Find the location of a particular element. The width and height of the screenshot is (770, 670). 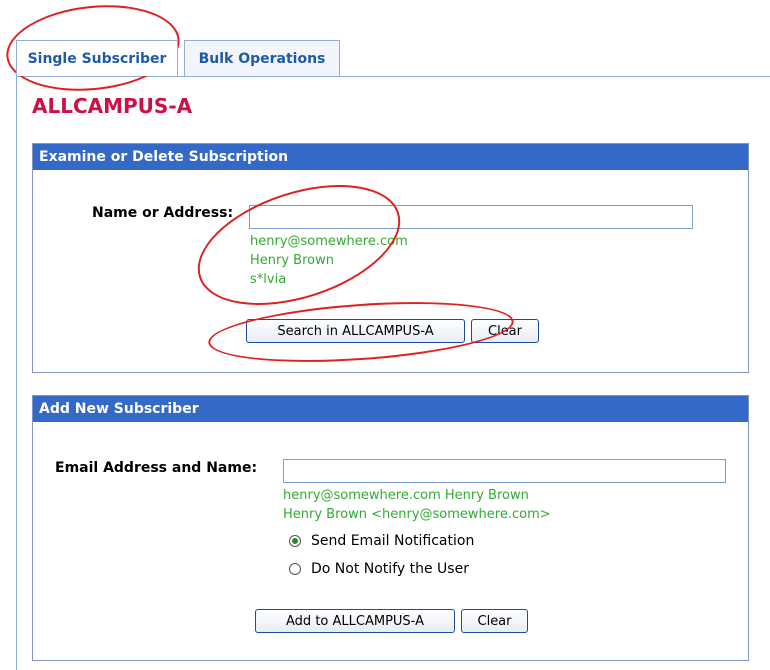

button-label: Search in ALLCAMPUS-A is located at coordinates (355, 331).